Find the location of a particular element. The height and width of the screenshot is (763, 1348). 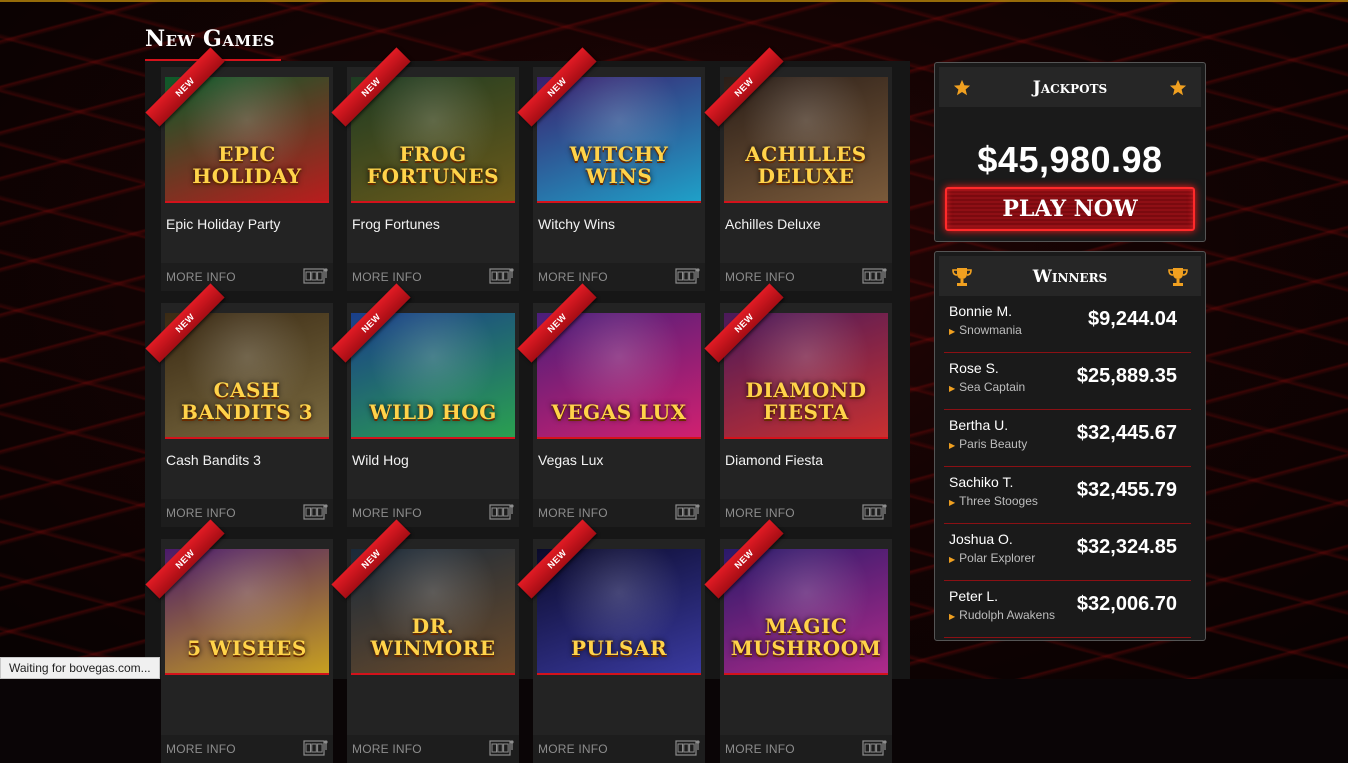

game-card: 5 WISHES NEW MORE INFO is located at coordinates (239, 641).